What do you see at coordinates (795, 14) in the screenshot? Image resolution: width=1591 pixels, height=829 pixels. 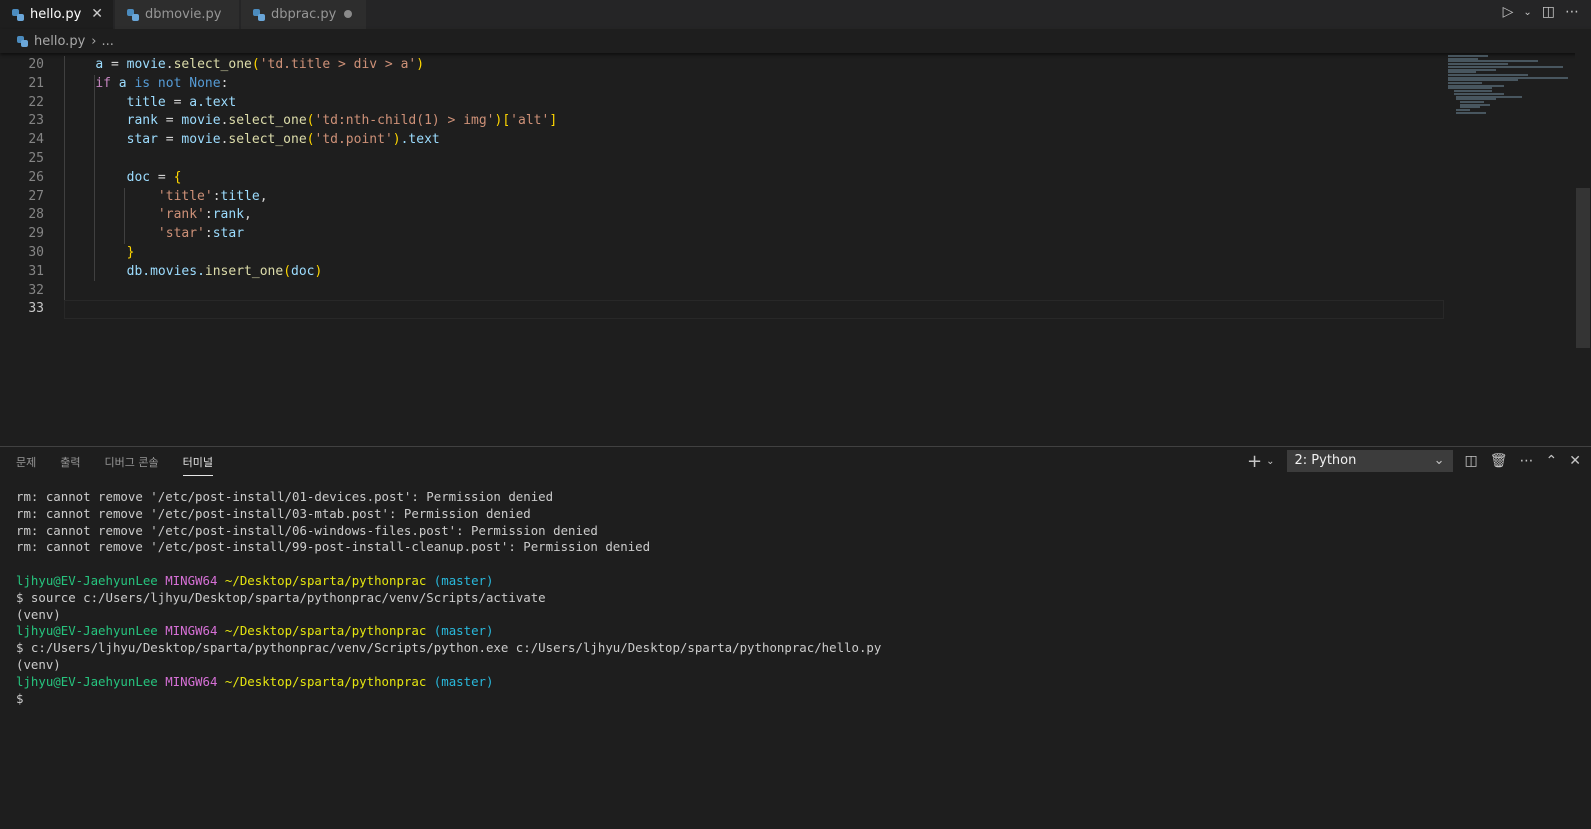 I see `editor-tab-bar: hello.py ✕ dbmovie.py dbprac.py ▷ ⌄ ◫ ⋯` at bounding box center [795, 14].